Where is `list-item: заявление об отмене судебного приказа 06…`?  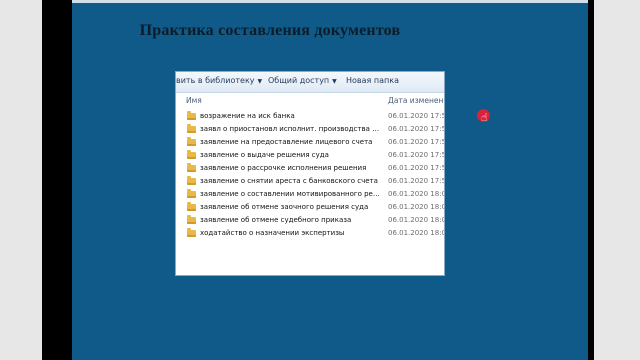
list-item: заявление об отмене судебного приказа 06… is located at coordinates (310, 221).